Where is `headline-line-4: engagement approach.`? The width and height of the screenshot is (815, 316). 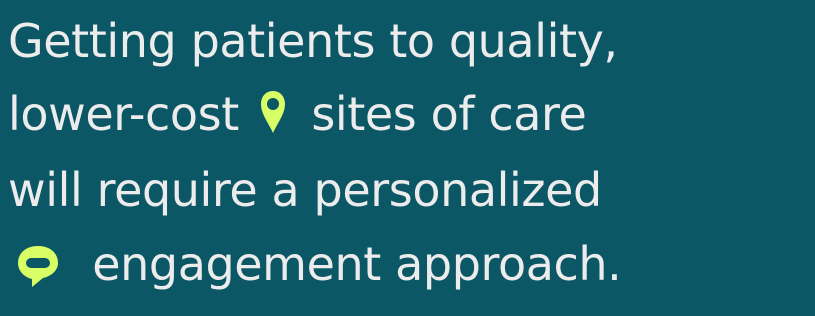
headline-line-4: engagement approach. is located at coordinates (315, 266).